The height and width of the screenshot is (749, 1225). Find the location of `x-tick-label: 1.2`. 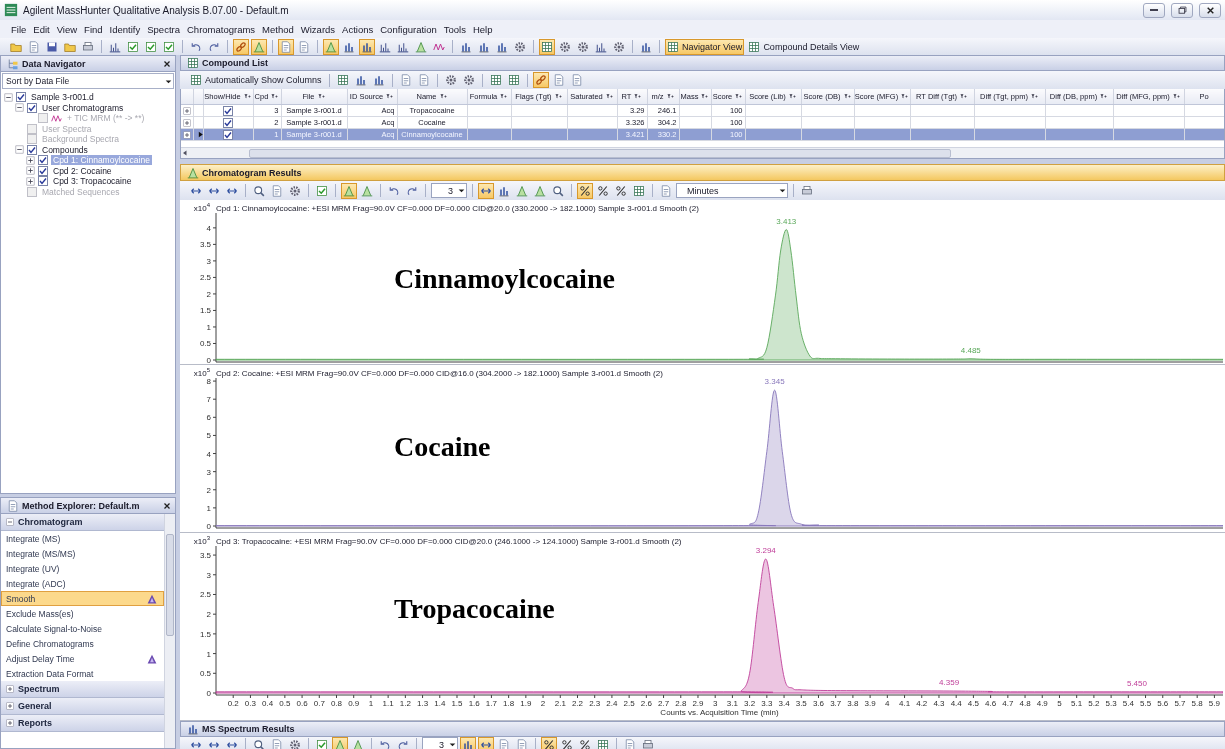

x-tick-label: 1.2 is located at coordinates (405, 703).